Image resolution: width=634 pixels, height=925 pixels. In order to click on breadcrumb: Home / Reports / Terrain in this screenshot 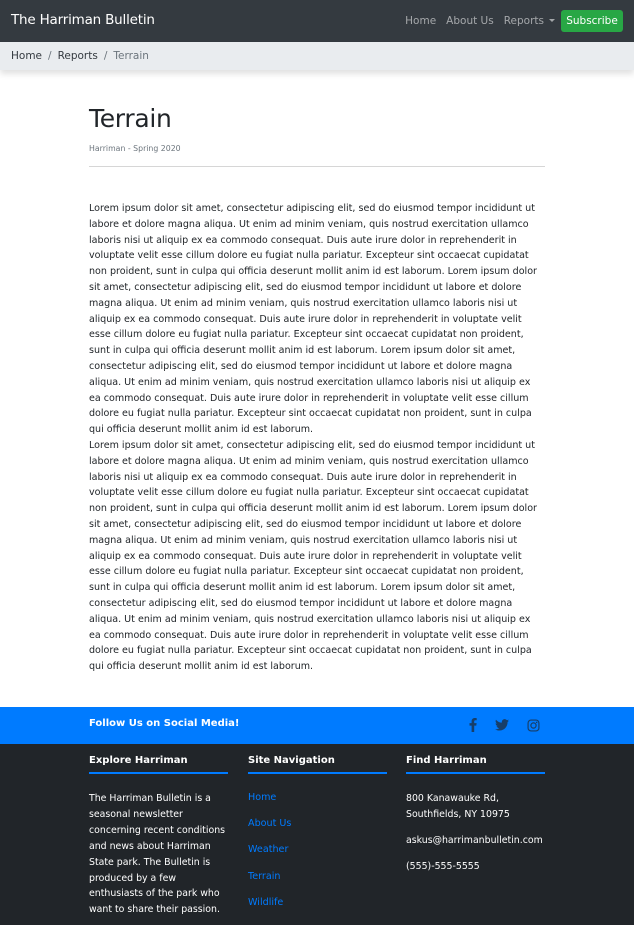, I will do `click(317, 56)`.